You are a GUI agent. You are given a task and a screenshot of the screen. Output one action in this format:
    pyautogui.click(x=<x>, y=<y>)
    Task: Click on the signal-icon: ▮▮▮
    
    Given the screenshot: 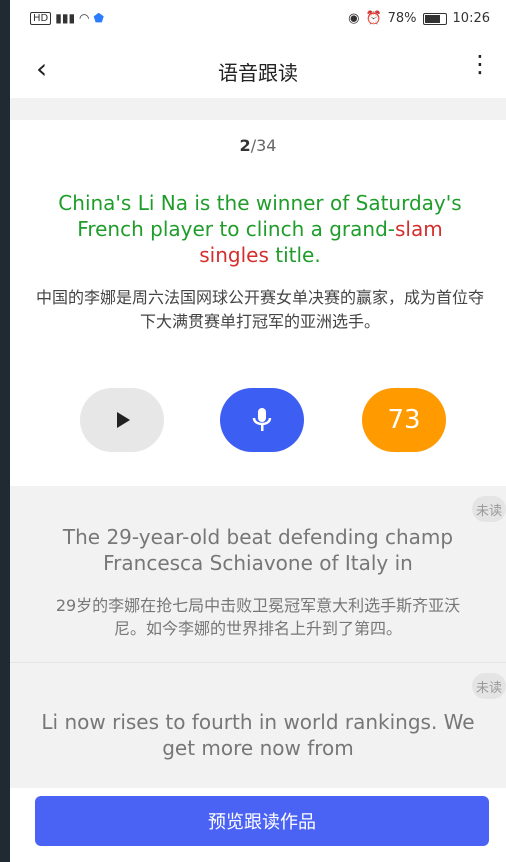 What is the action you would take?
    pyautogui.click(x=65, y=18)
    